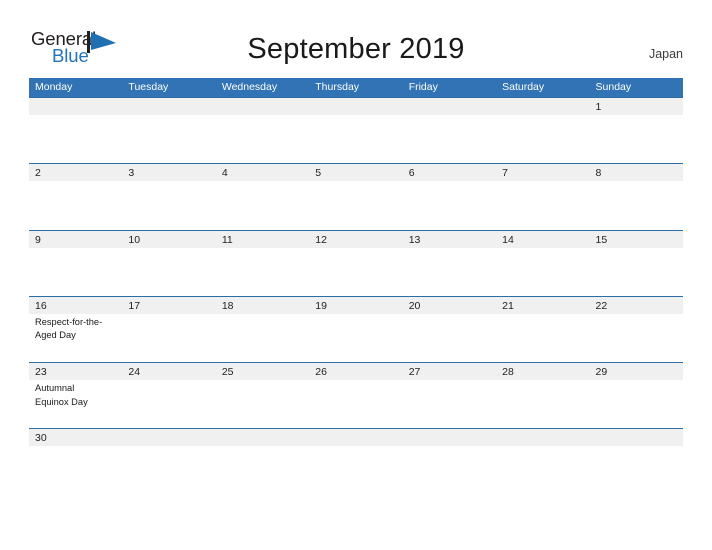 The width and height of the screenshot is (712, 550). Describe the element at coordinates (262, 263) in the screenshot. I see `day-cell: 11` at that location.